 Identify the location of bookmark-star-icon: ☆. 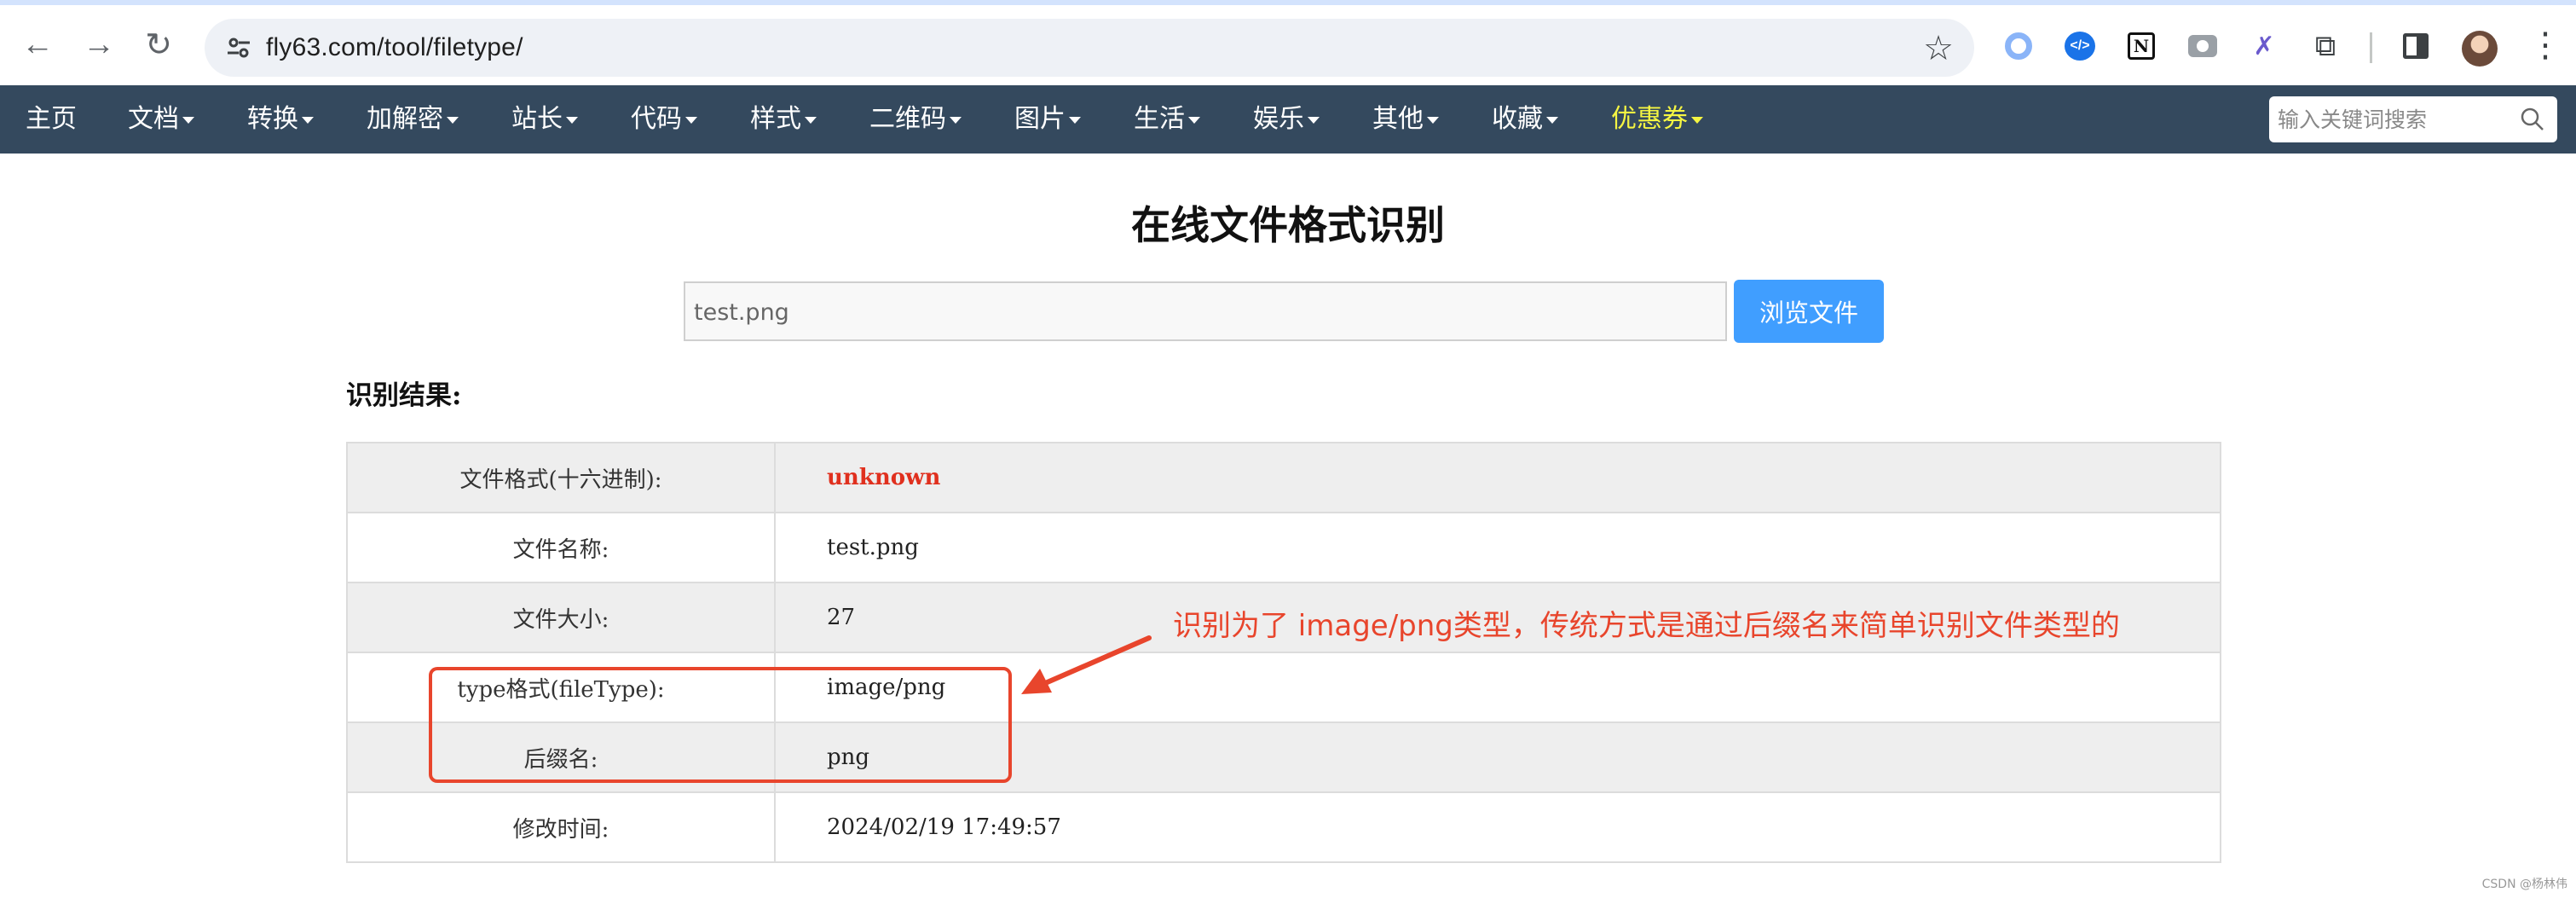
(1938, 48).